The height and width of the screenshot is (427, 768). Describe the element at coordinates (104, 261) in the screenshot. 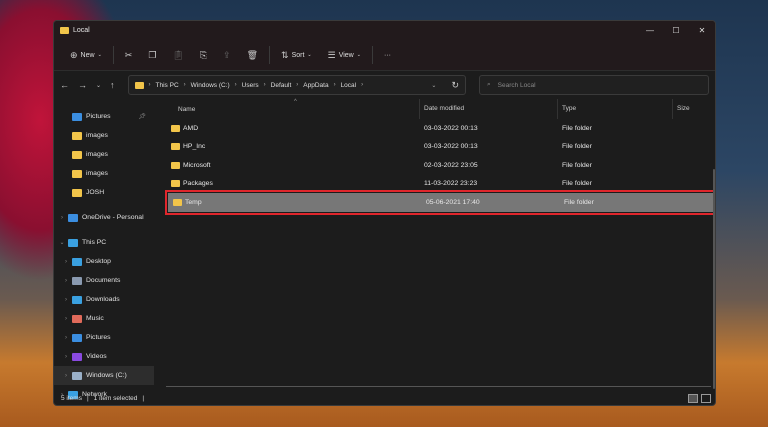

I see `sidebar-item-desktop: › Desktop` at that location.